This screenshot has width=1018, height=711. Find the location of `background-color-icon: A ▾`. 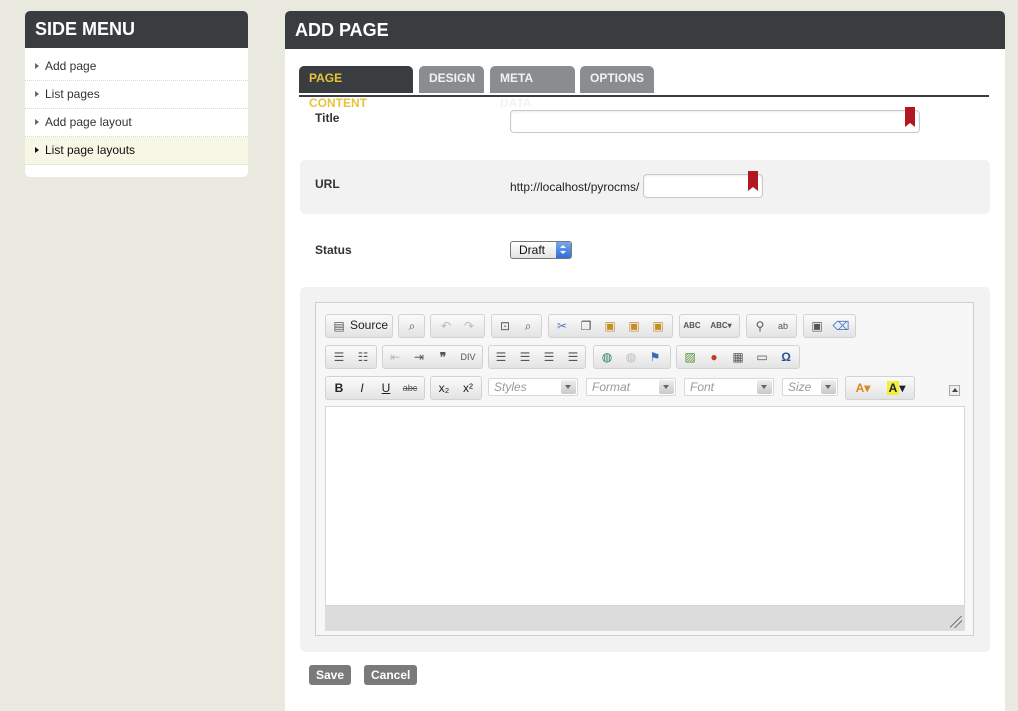

background-color-icon: A ▾ is located at coordinates (896, 388).